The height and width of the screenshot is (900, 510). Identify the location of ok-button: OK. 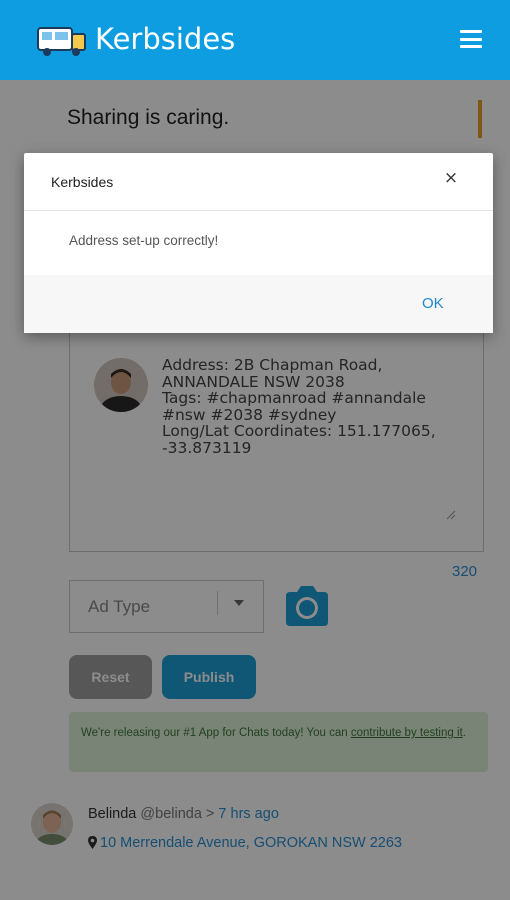
(433, 303).